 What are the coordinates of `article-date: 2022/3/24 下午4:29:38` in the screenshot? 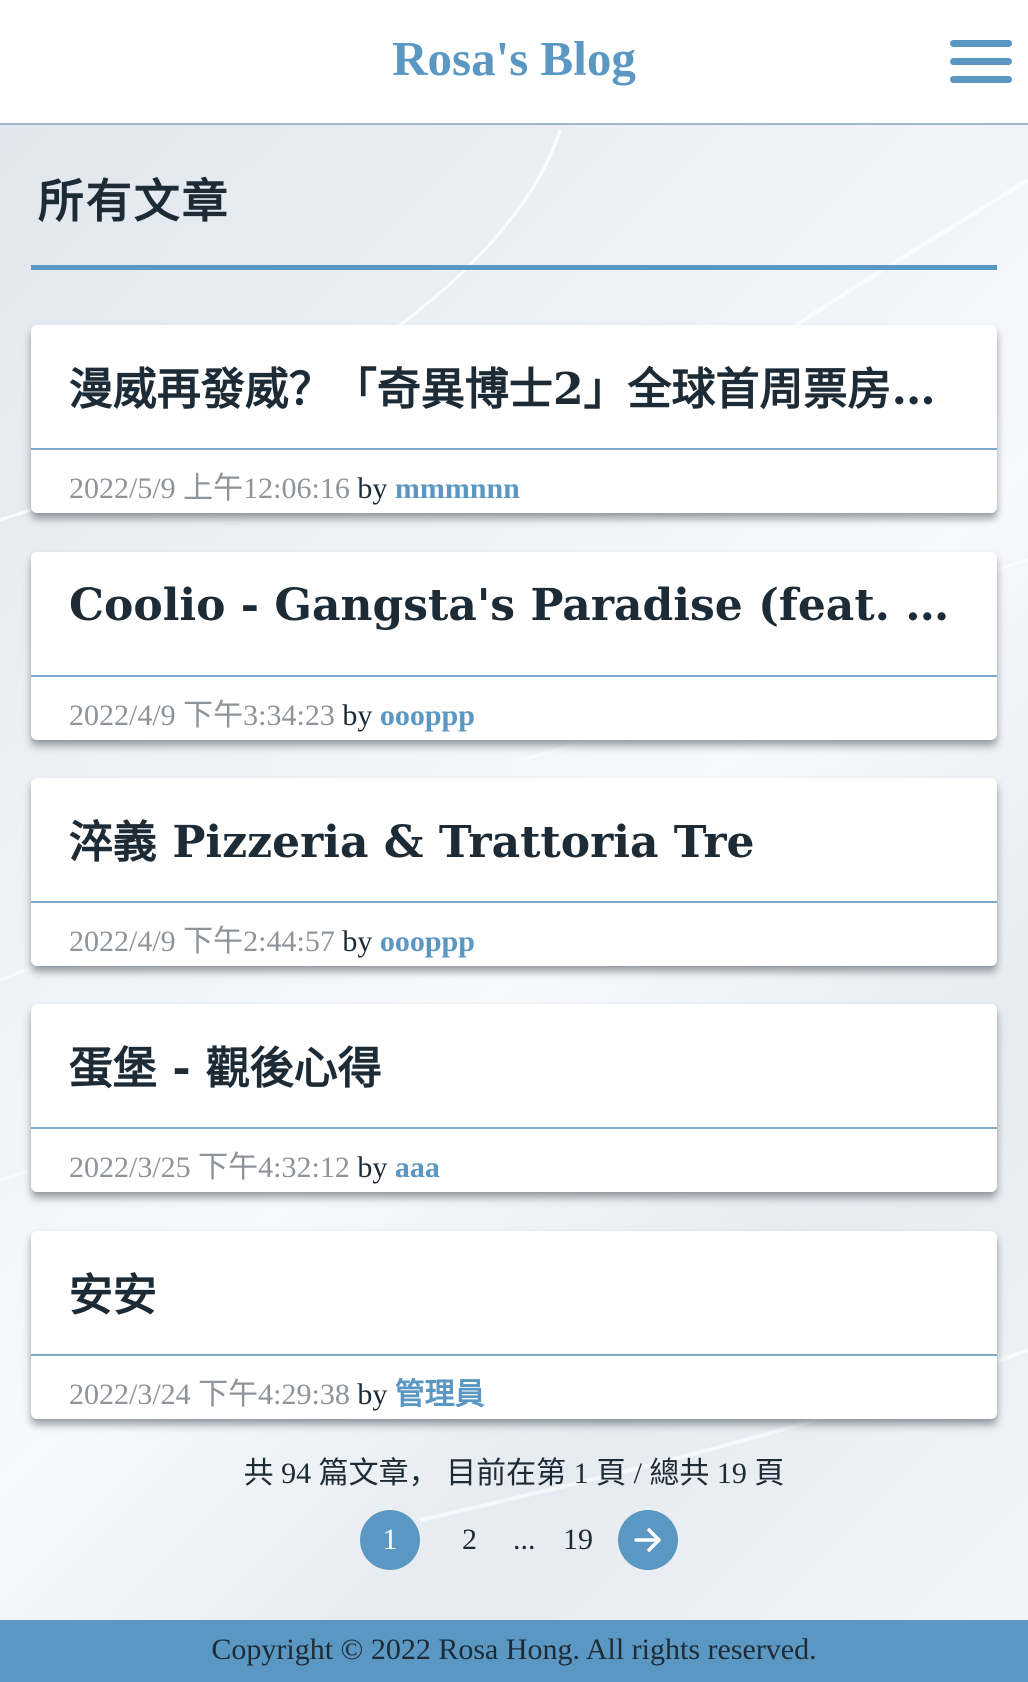 It's located at (209, 1394).